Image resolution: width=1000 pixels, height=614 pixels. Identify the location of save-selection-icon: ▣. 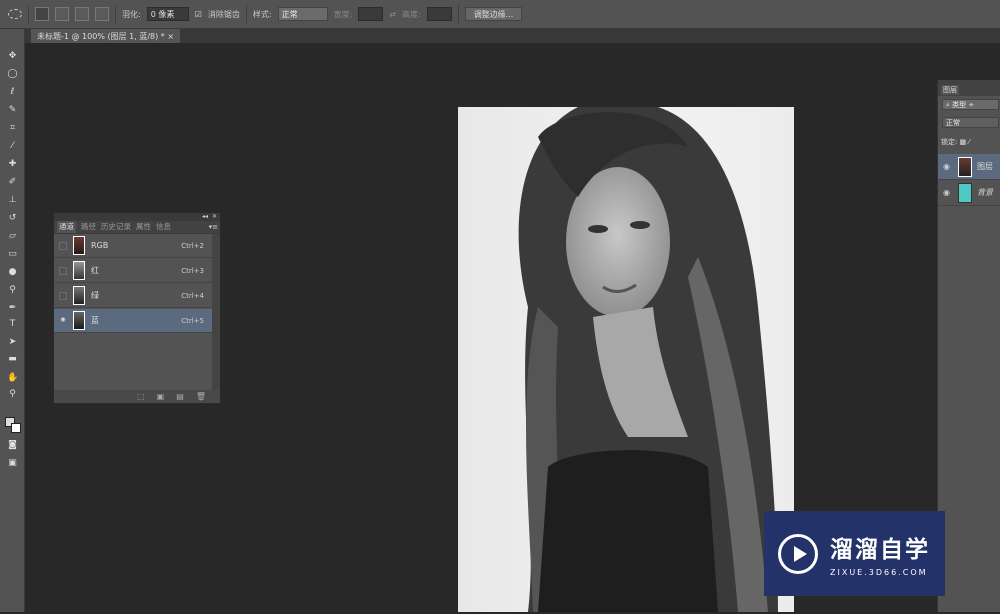
(161, 396).